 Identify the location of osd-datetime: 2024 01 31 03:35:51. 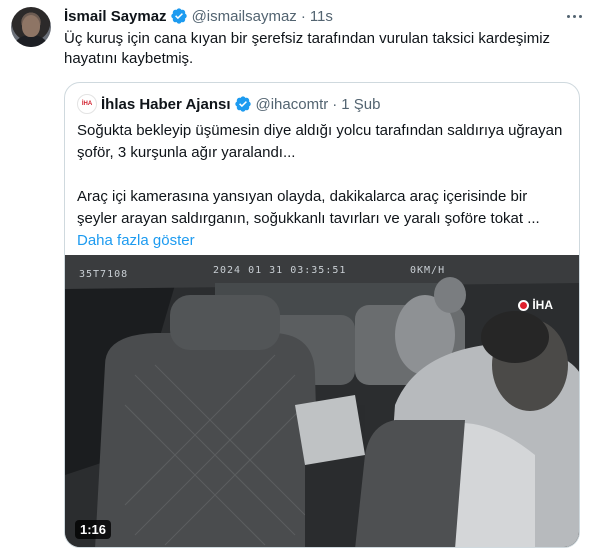
(280, 270).